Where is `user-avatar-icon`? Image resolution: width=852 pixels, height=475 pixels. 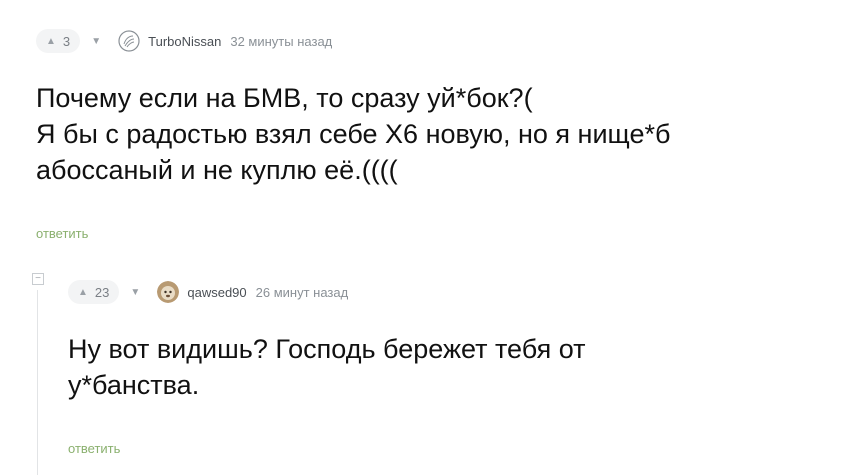 user-avatar-icon is located at coordinates (168, 292).